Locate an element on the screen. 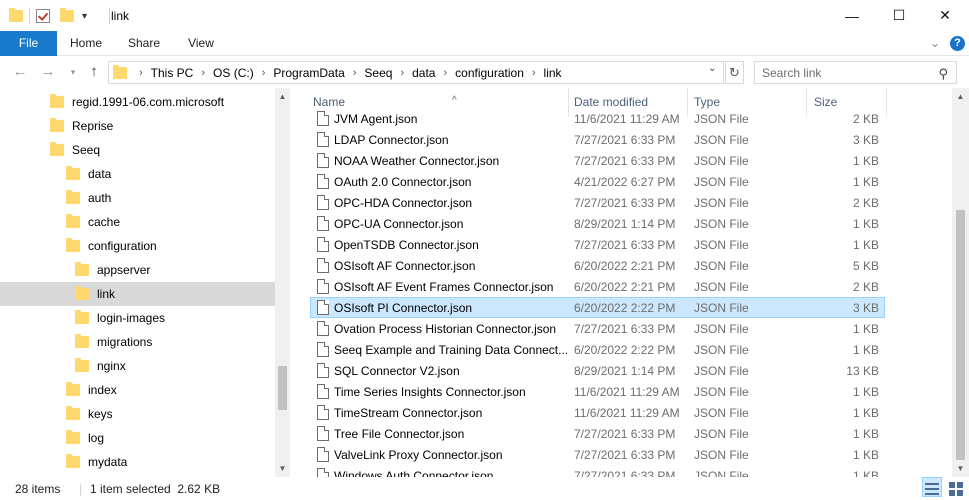 Image resolution: width=969 pixels, height=500 pixels. tree-item-cache: cache is located at coordinates (137, 222).